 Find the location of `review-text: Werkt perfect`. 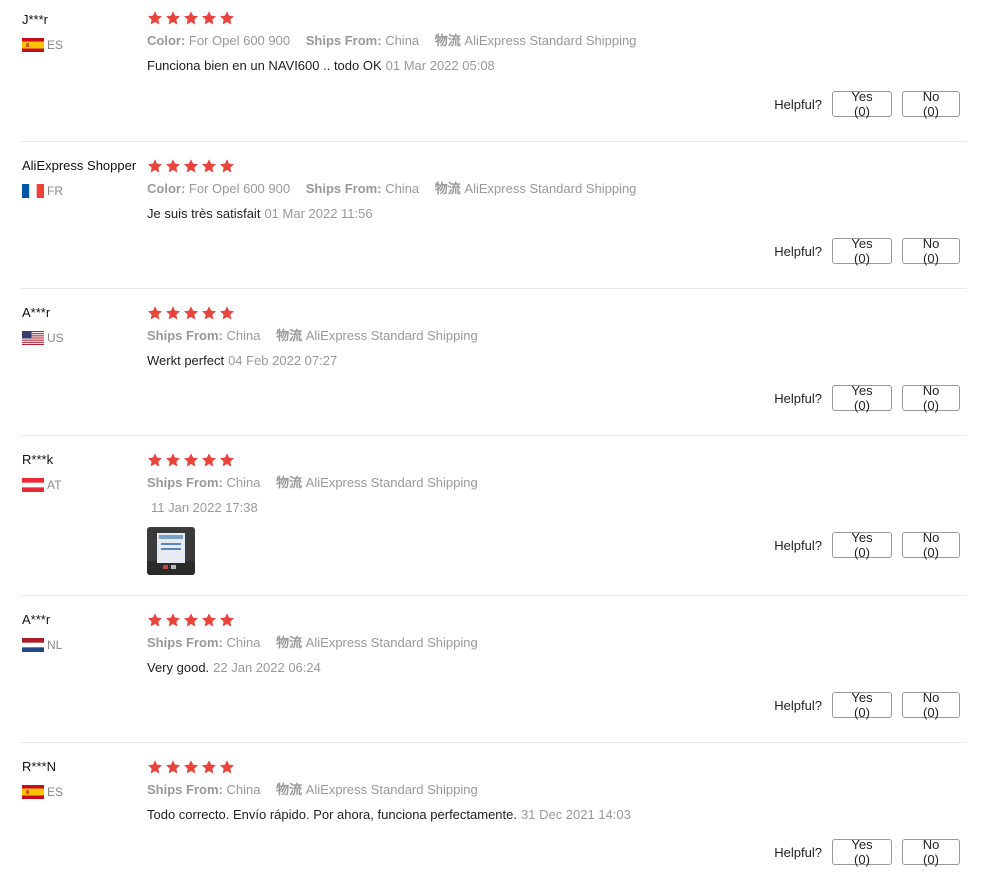

review-text: Werkt perfect is located at coordinates (186, 360).